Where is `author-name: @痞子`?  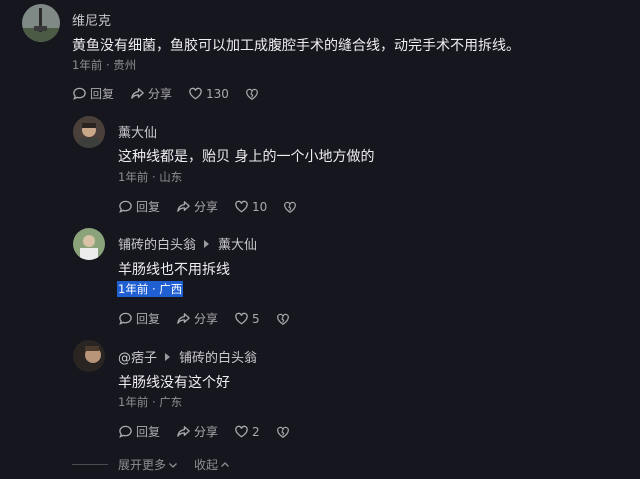 author-name: @痞子 is located at coordinates (137, 356).